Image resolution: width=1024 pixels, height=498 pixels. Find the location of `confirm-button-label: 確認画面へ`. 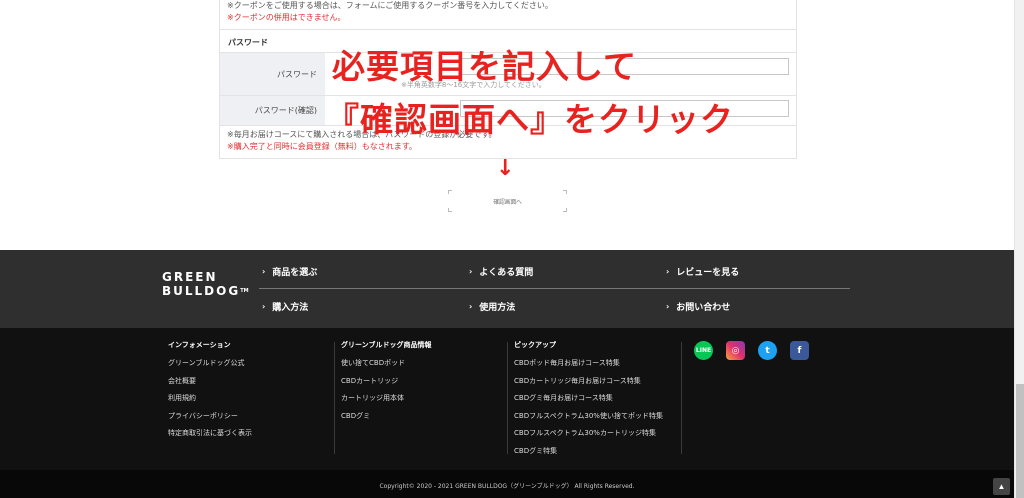

confirm-button-label: 確認画面へ is located at coordinates (507, 203).